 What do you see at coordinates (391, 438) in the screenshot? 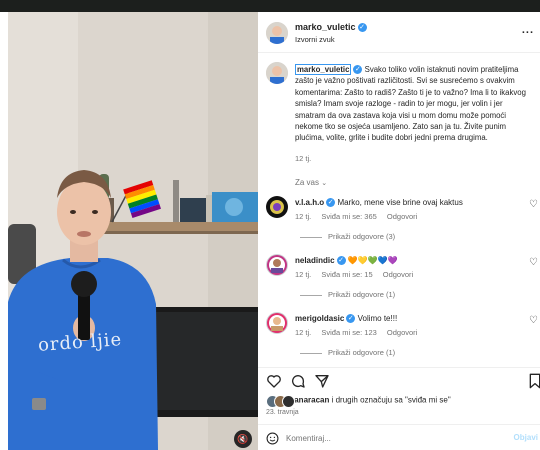
I see `comment-input` at bounding box center [391, 438].